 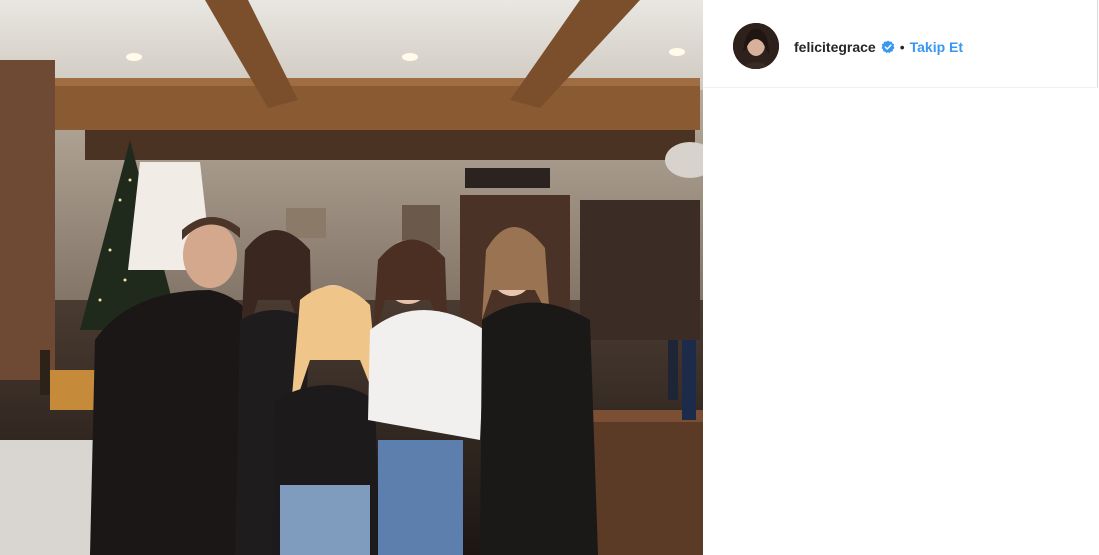 I want to click on avatar-image, so click(x=756, y=46).